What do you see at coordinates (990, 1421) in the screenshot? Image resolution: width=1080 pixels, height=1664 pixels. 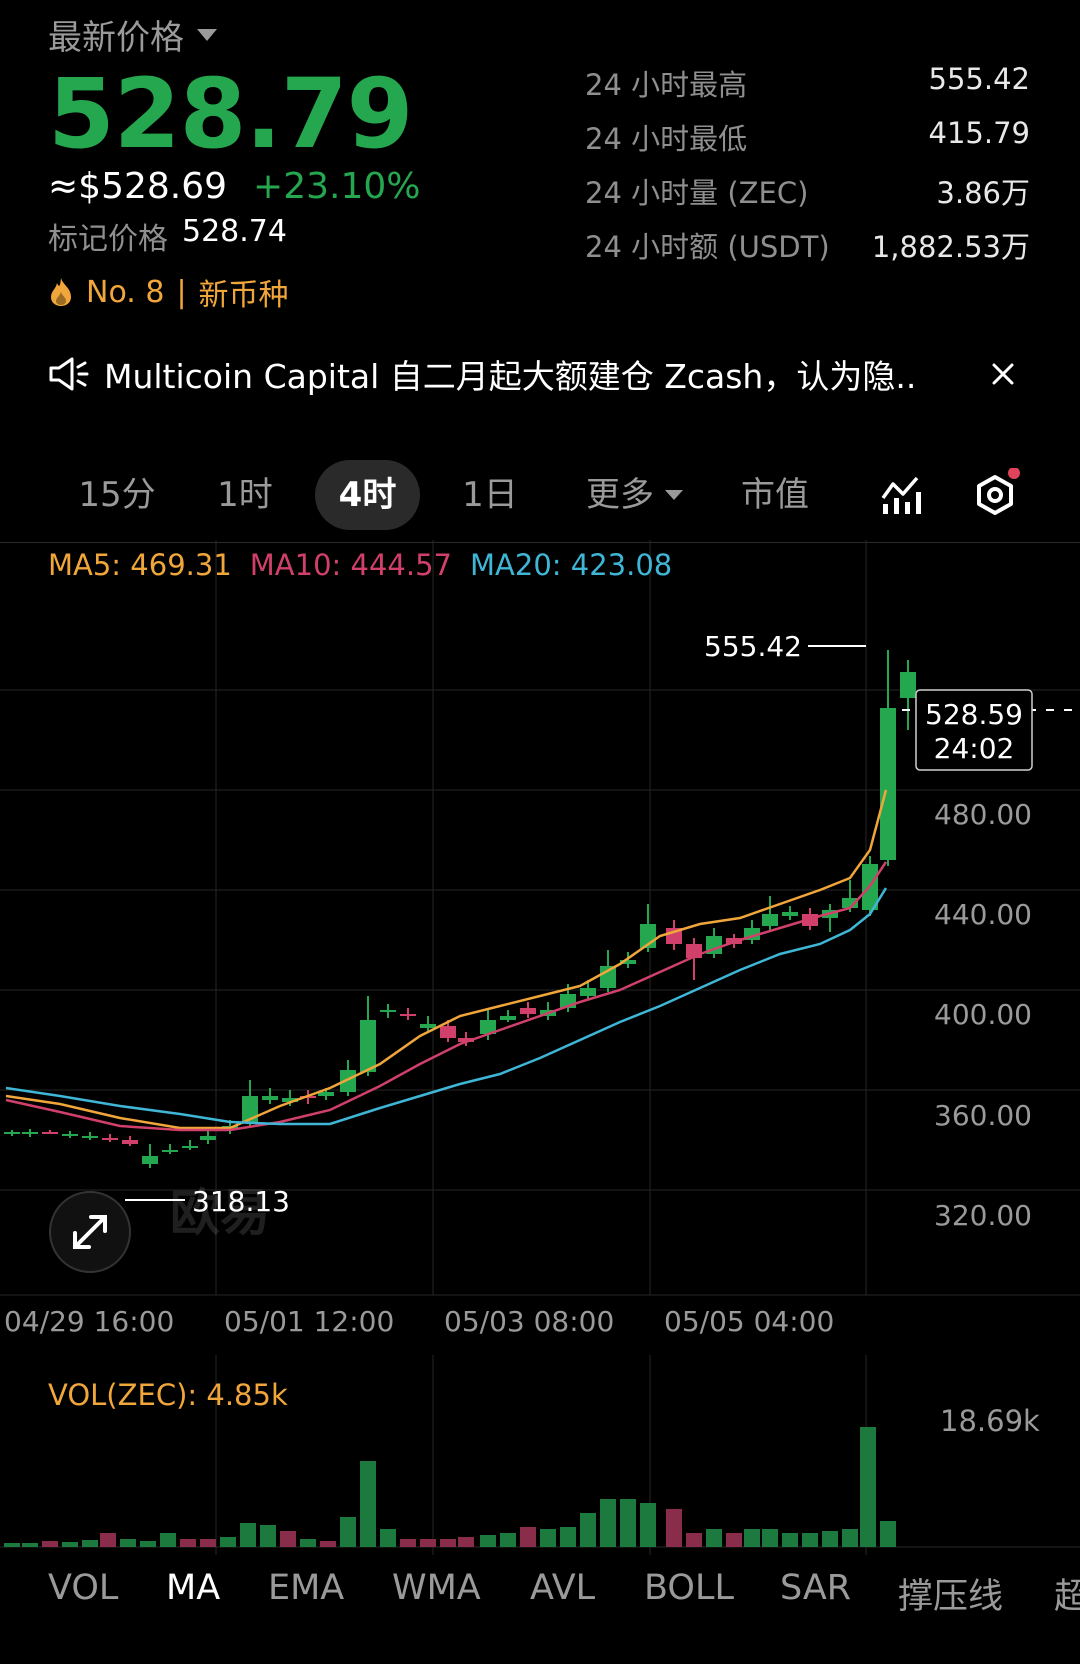 I see `volume-max-label: 18.69k` at bounding box center [990, 1421].